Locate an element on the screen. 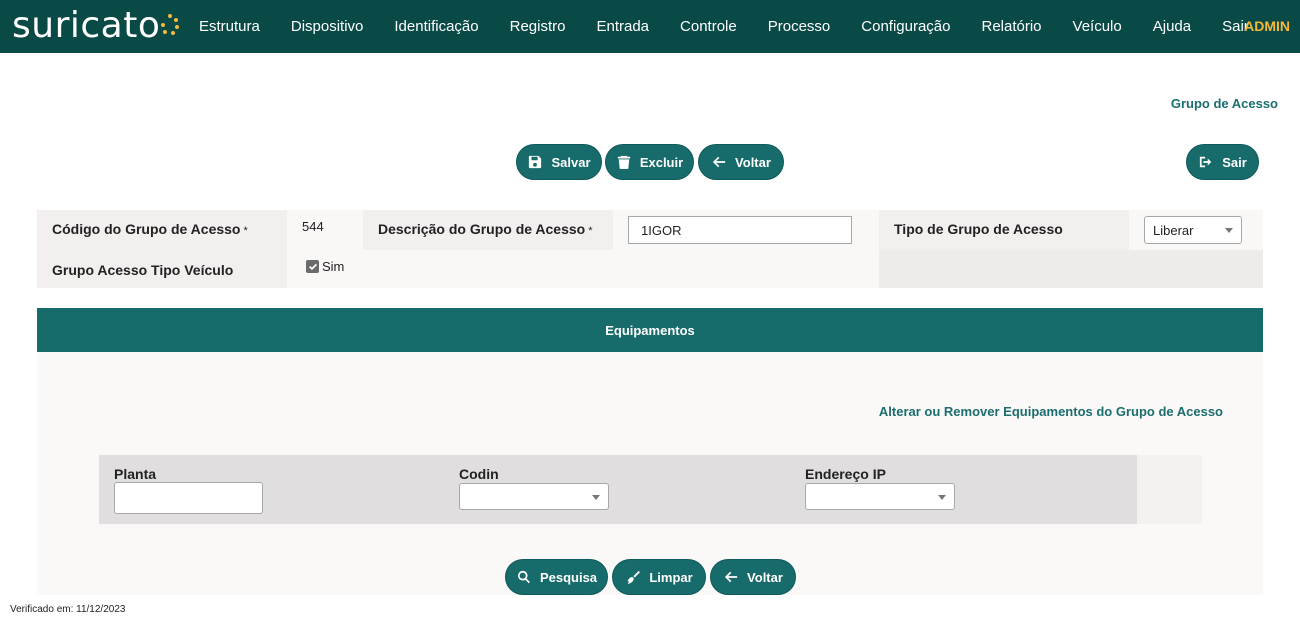 Image resolution: width=1300 pixels, height=625 pixels. codin-select is located at coordinates (534, 496).